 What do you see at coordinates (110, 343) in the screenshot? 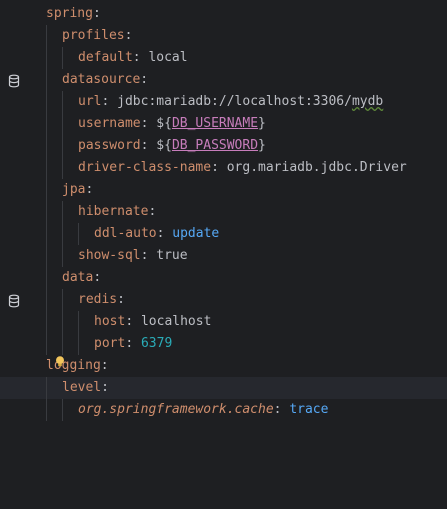
I see `yaml-key: port` at bounding box center [110, 343].